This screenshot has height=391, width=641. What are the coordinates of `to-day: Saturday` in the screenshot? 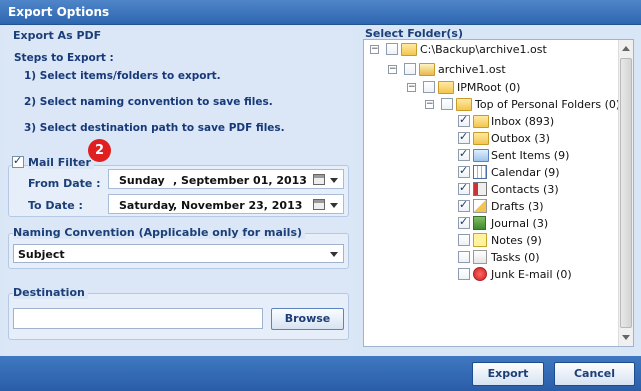 It's located at (147, 205).